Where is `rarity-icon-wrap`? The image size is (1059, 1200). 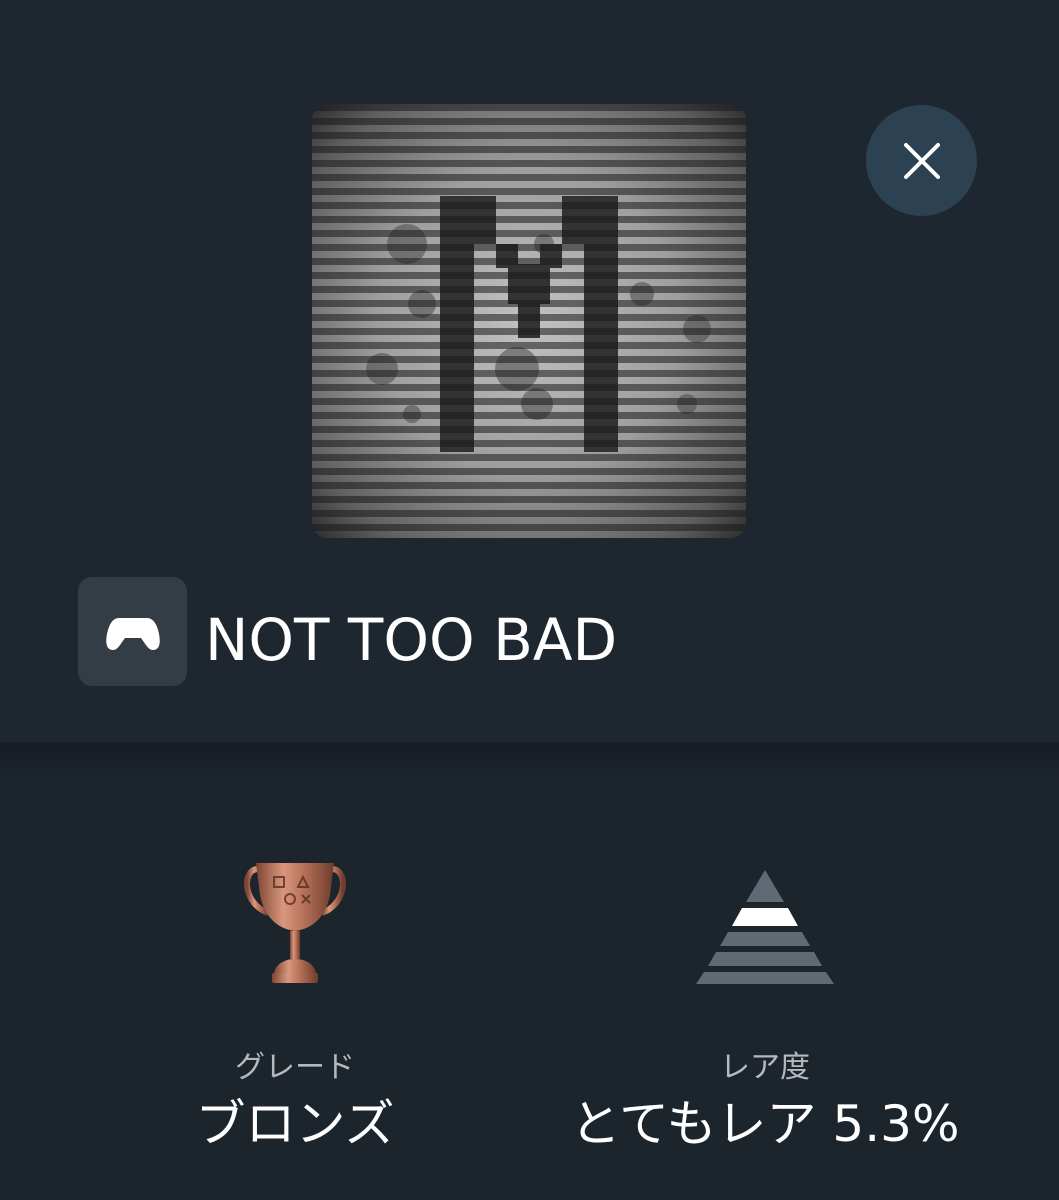
rarity-icon-wrap is located at coordinates (765, 925).